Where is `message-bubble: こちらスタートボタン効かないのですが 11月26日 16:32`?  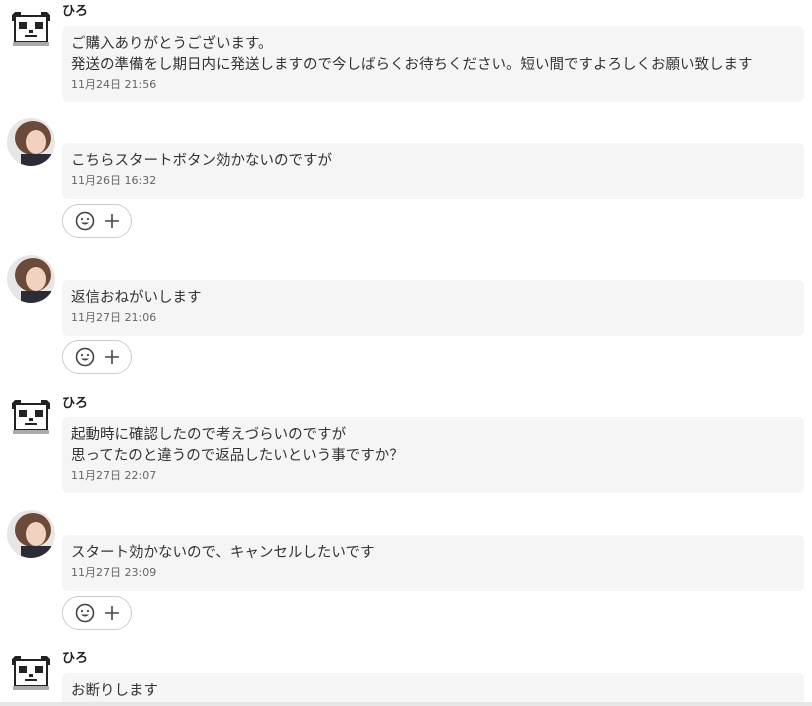 message-bubble: こちらスタートボタン効かないのですが 11月26日 16:32 is located at coordinates (433, 171).